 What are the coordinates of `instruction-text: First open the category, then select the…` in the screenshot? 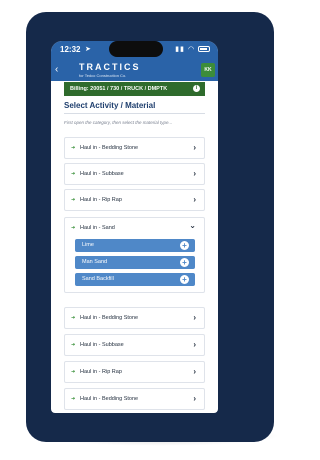 It's located at (118, 122).